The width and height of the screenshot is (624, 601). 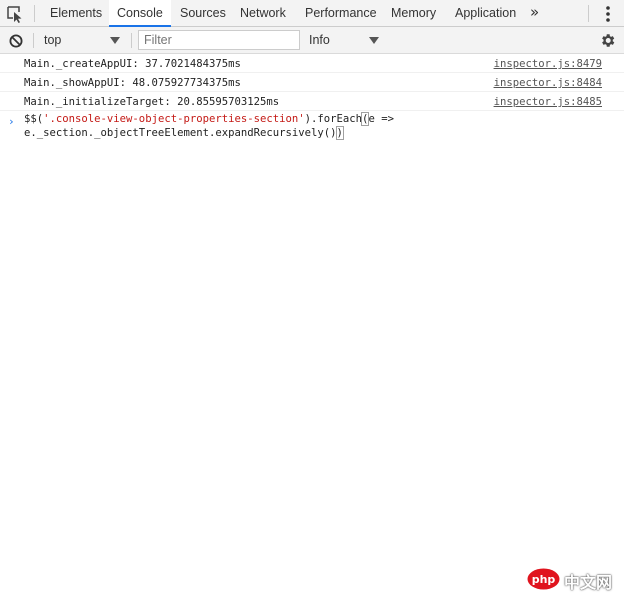 I want to click on console-message-text: Main._initializeTarget: 20.85595703125ms, so click(x=152, y=102).